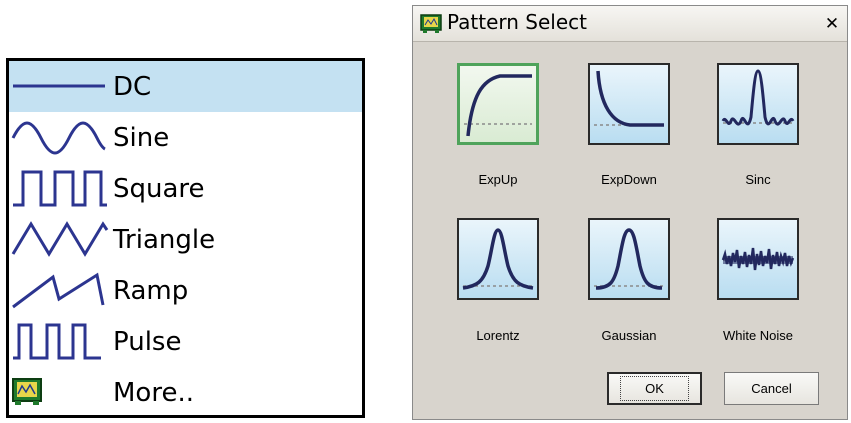 Image resolution: width=851 pixels, height=423 pixels. I want to click on pattern-button-white-noise, so click(758, 259).